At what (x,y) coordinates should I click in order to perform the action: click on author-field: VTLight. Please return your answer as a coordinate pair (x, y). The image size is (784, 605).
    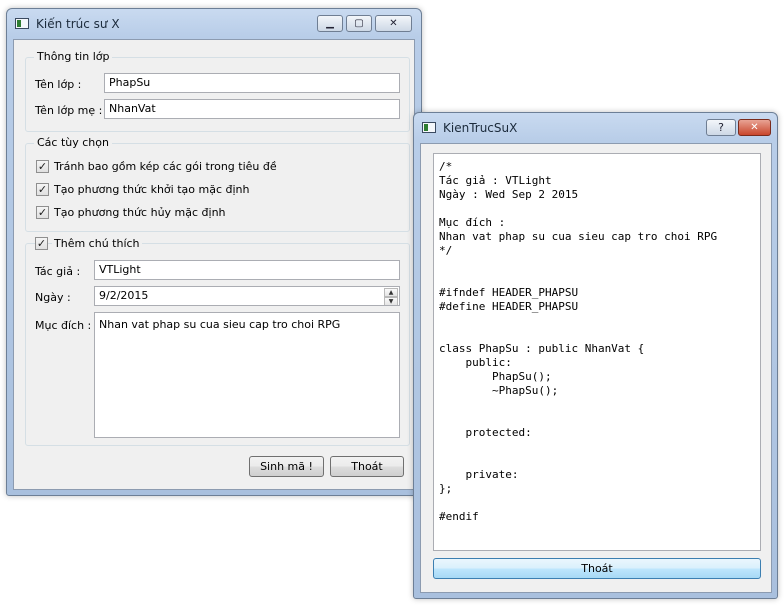
    Looking at the image, I should click on (247, 270).